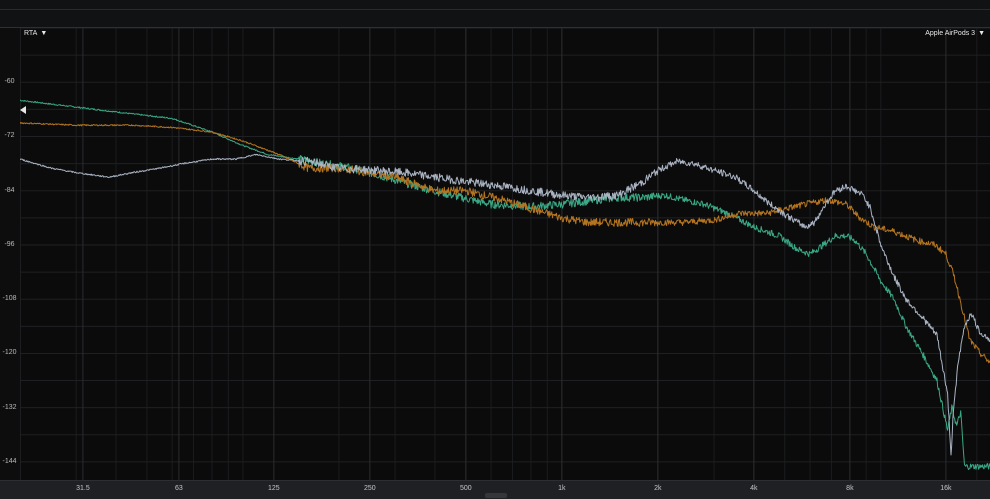  What do you see at coordinates (9, 190) in the screenshot?
I see `y-tick-label: -84` at bounding box center [9, 190].